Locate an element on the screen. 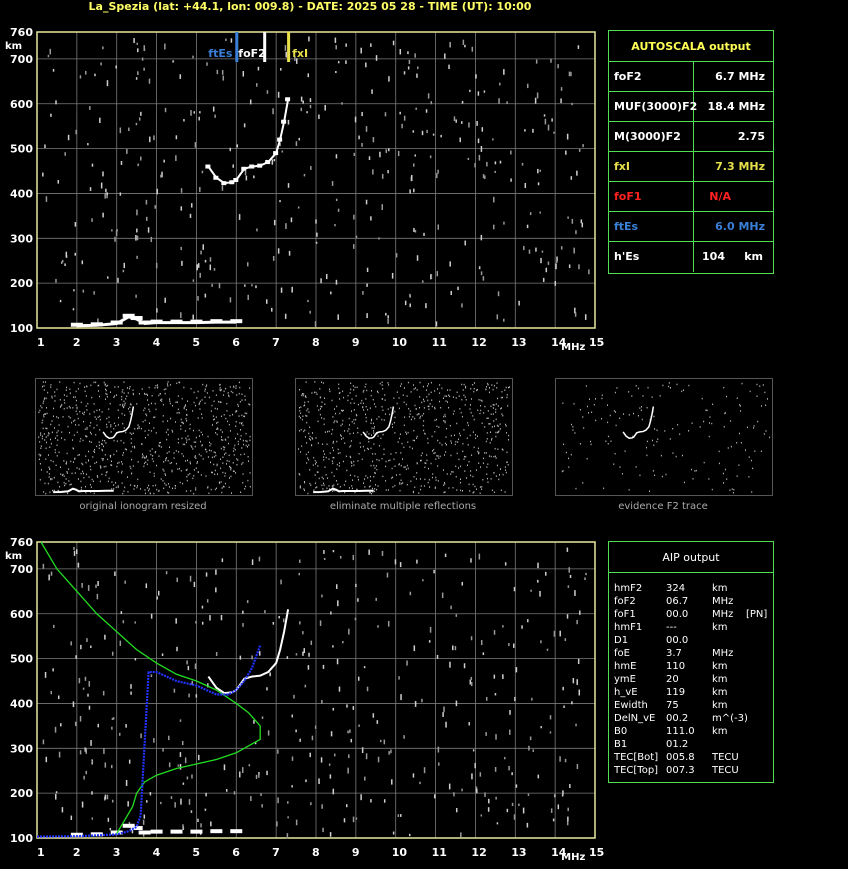 The width and height of the screenshot is (848, 869). y-unit-label: km is located at coordinates (13, 46).